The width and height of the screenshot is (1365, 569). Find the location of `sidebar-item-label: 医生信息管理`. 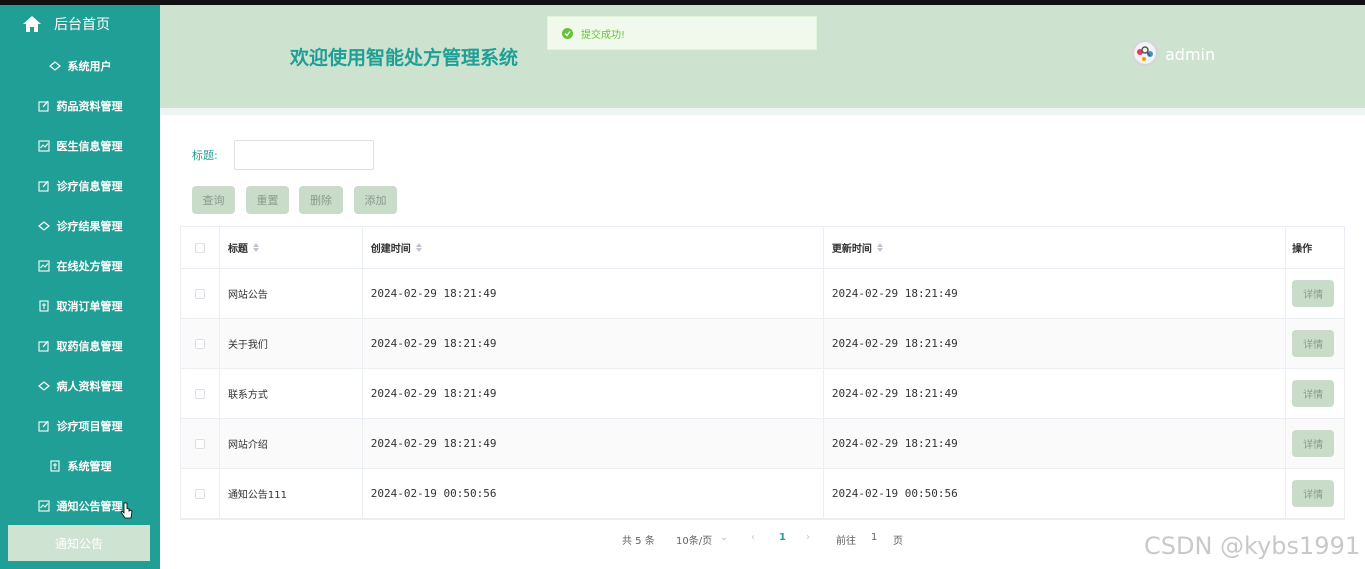

sidebar-item-label: 医生信息管理 is located at coordinates (89, 146).